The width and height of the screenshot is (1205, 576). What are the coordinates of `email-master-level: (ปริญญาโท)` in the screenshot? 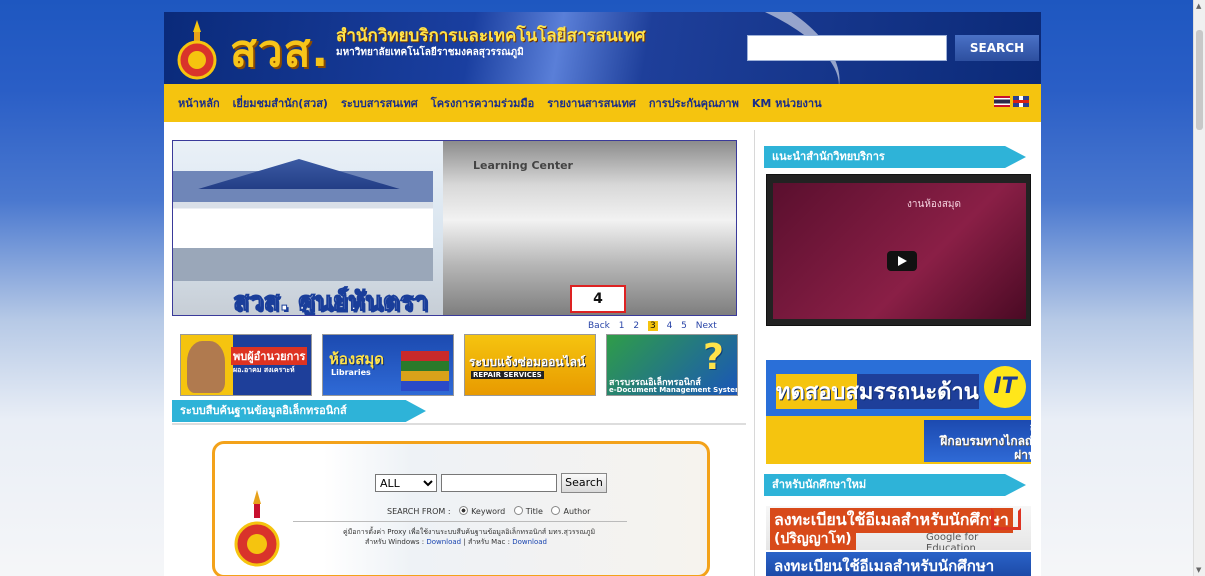 It's located at (813, 539).